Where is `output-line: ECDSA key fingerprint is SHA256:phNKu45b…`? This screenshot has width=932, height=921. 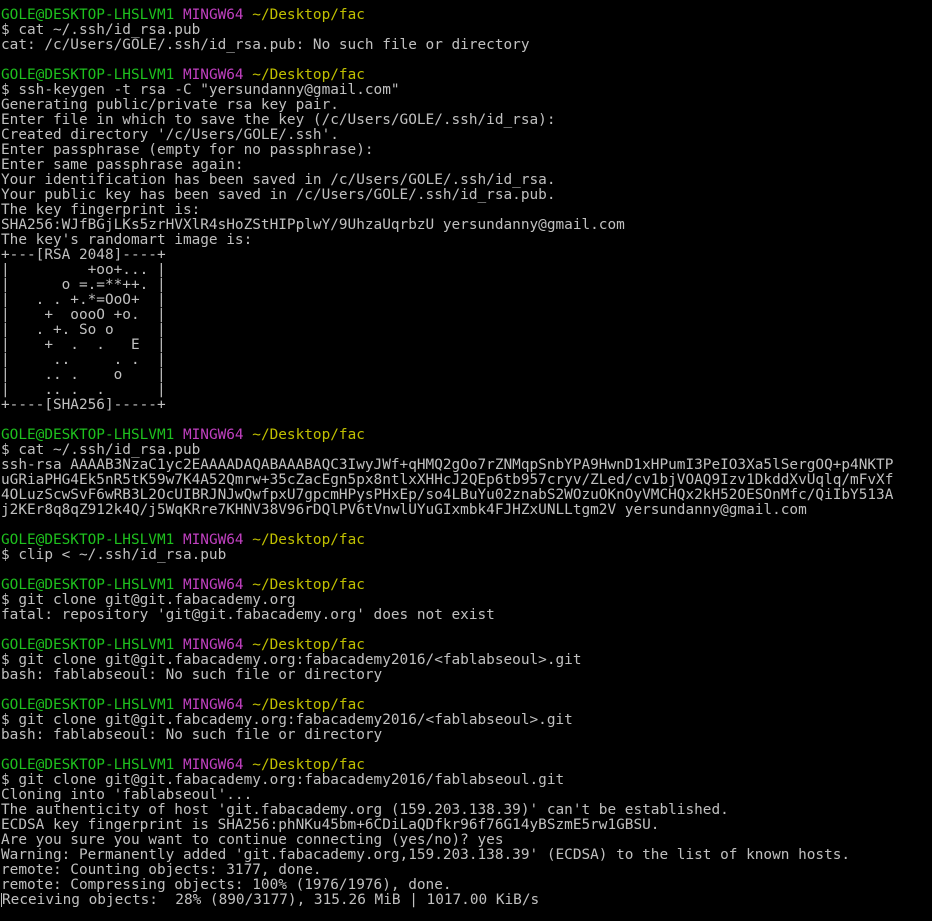 output-line: ECDSA key fingerprint is SHA256:phNKu45b… is located at coordinates (330, 825).